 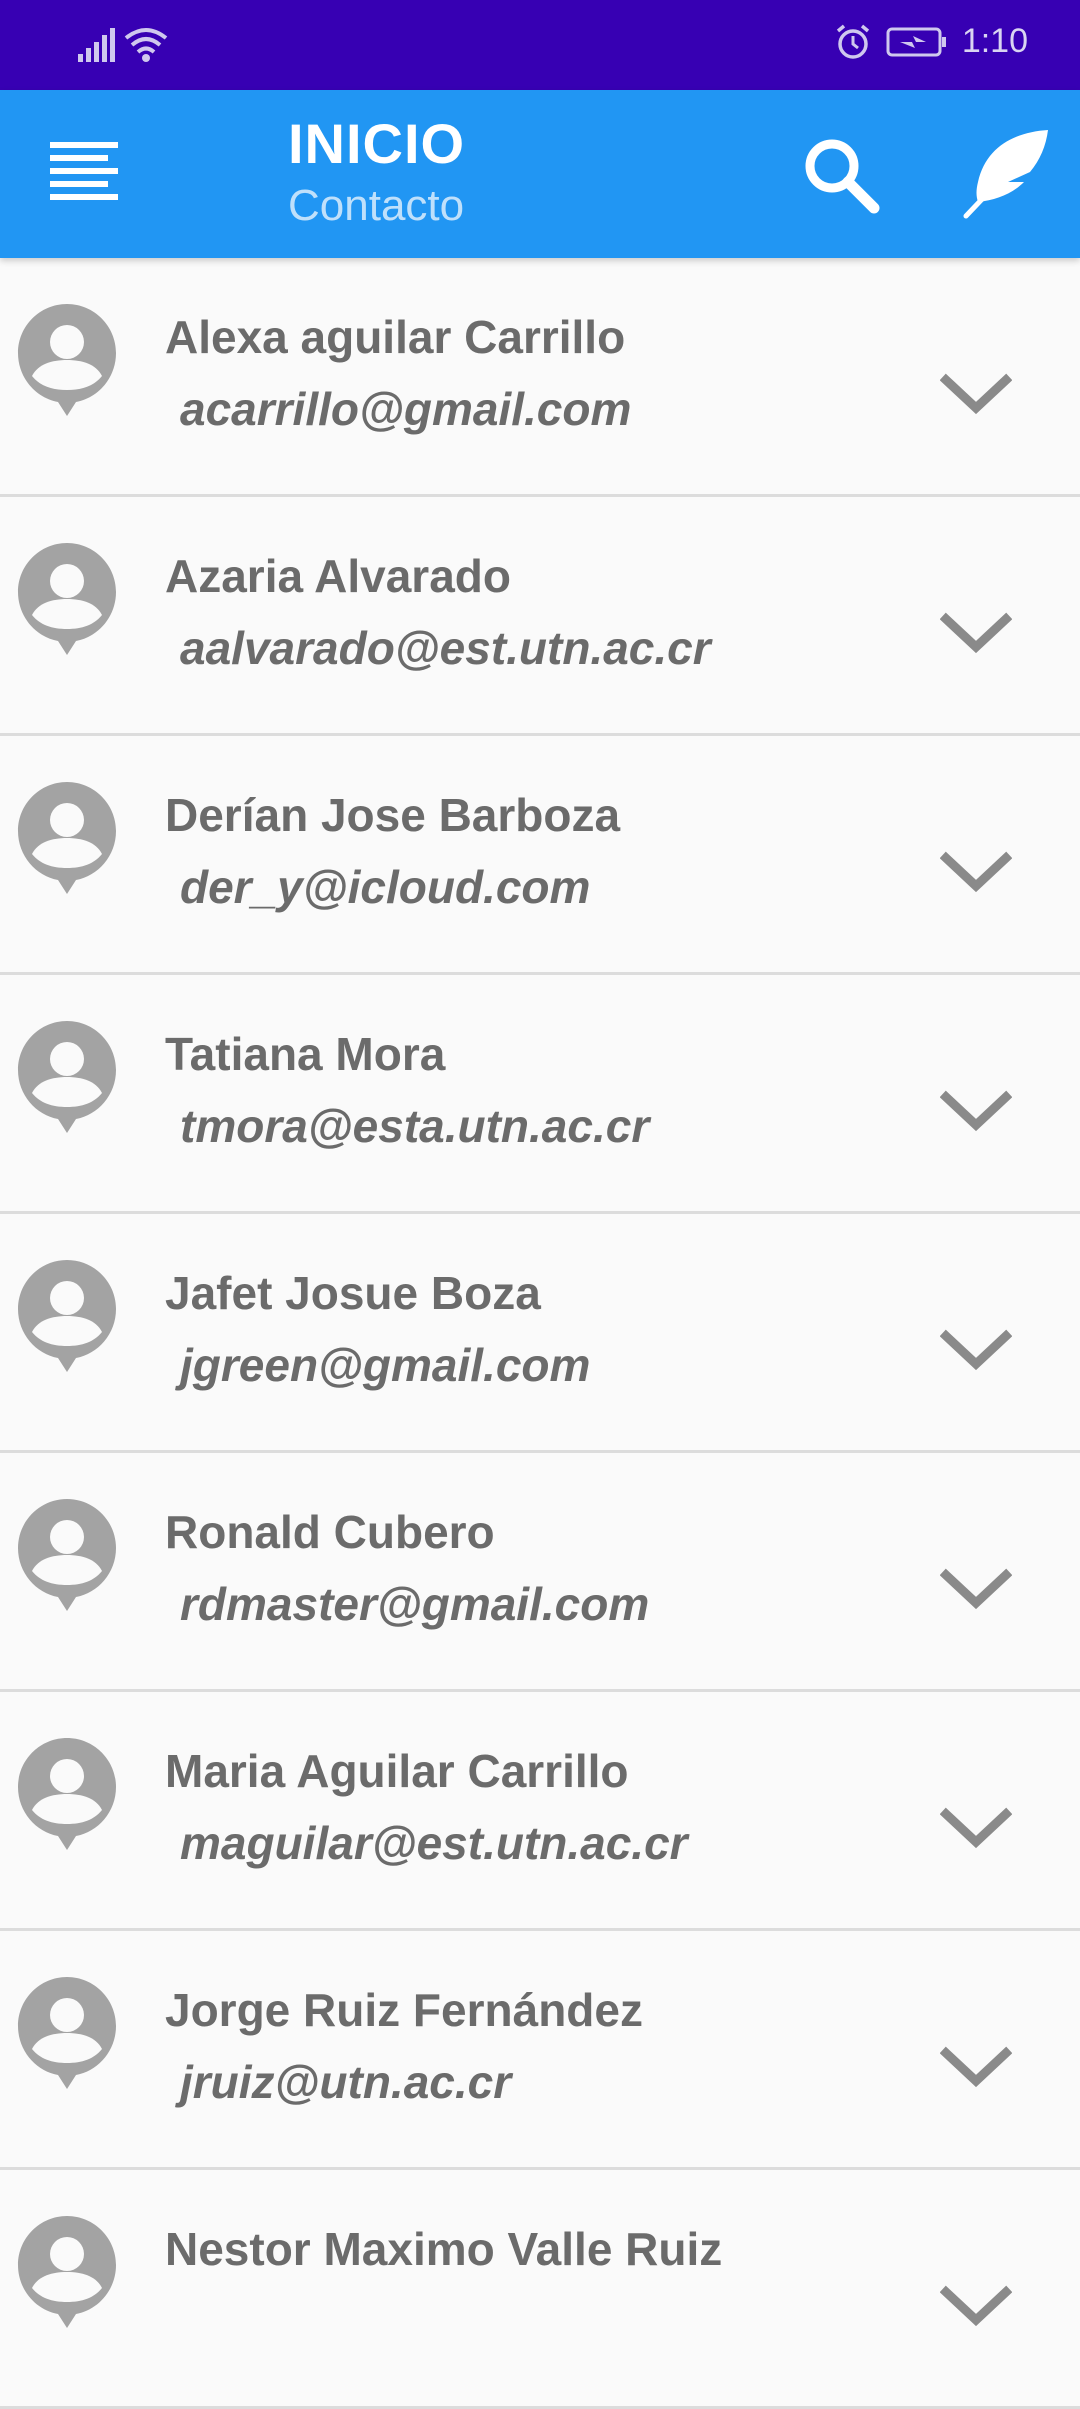 I want to click on contact-email: maguilar@est.utn.ac.cr, so click(x=434, y=1843).